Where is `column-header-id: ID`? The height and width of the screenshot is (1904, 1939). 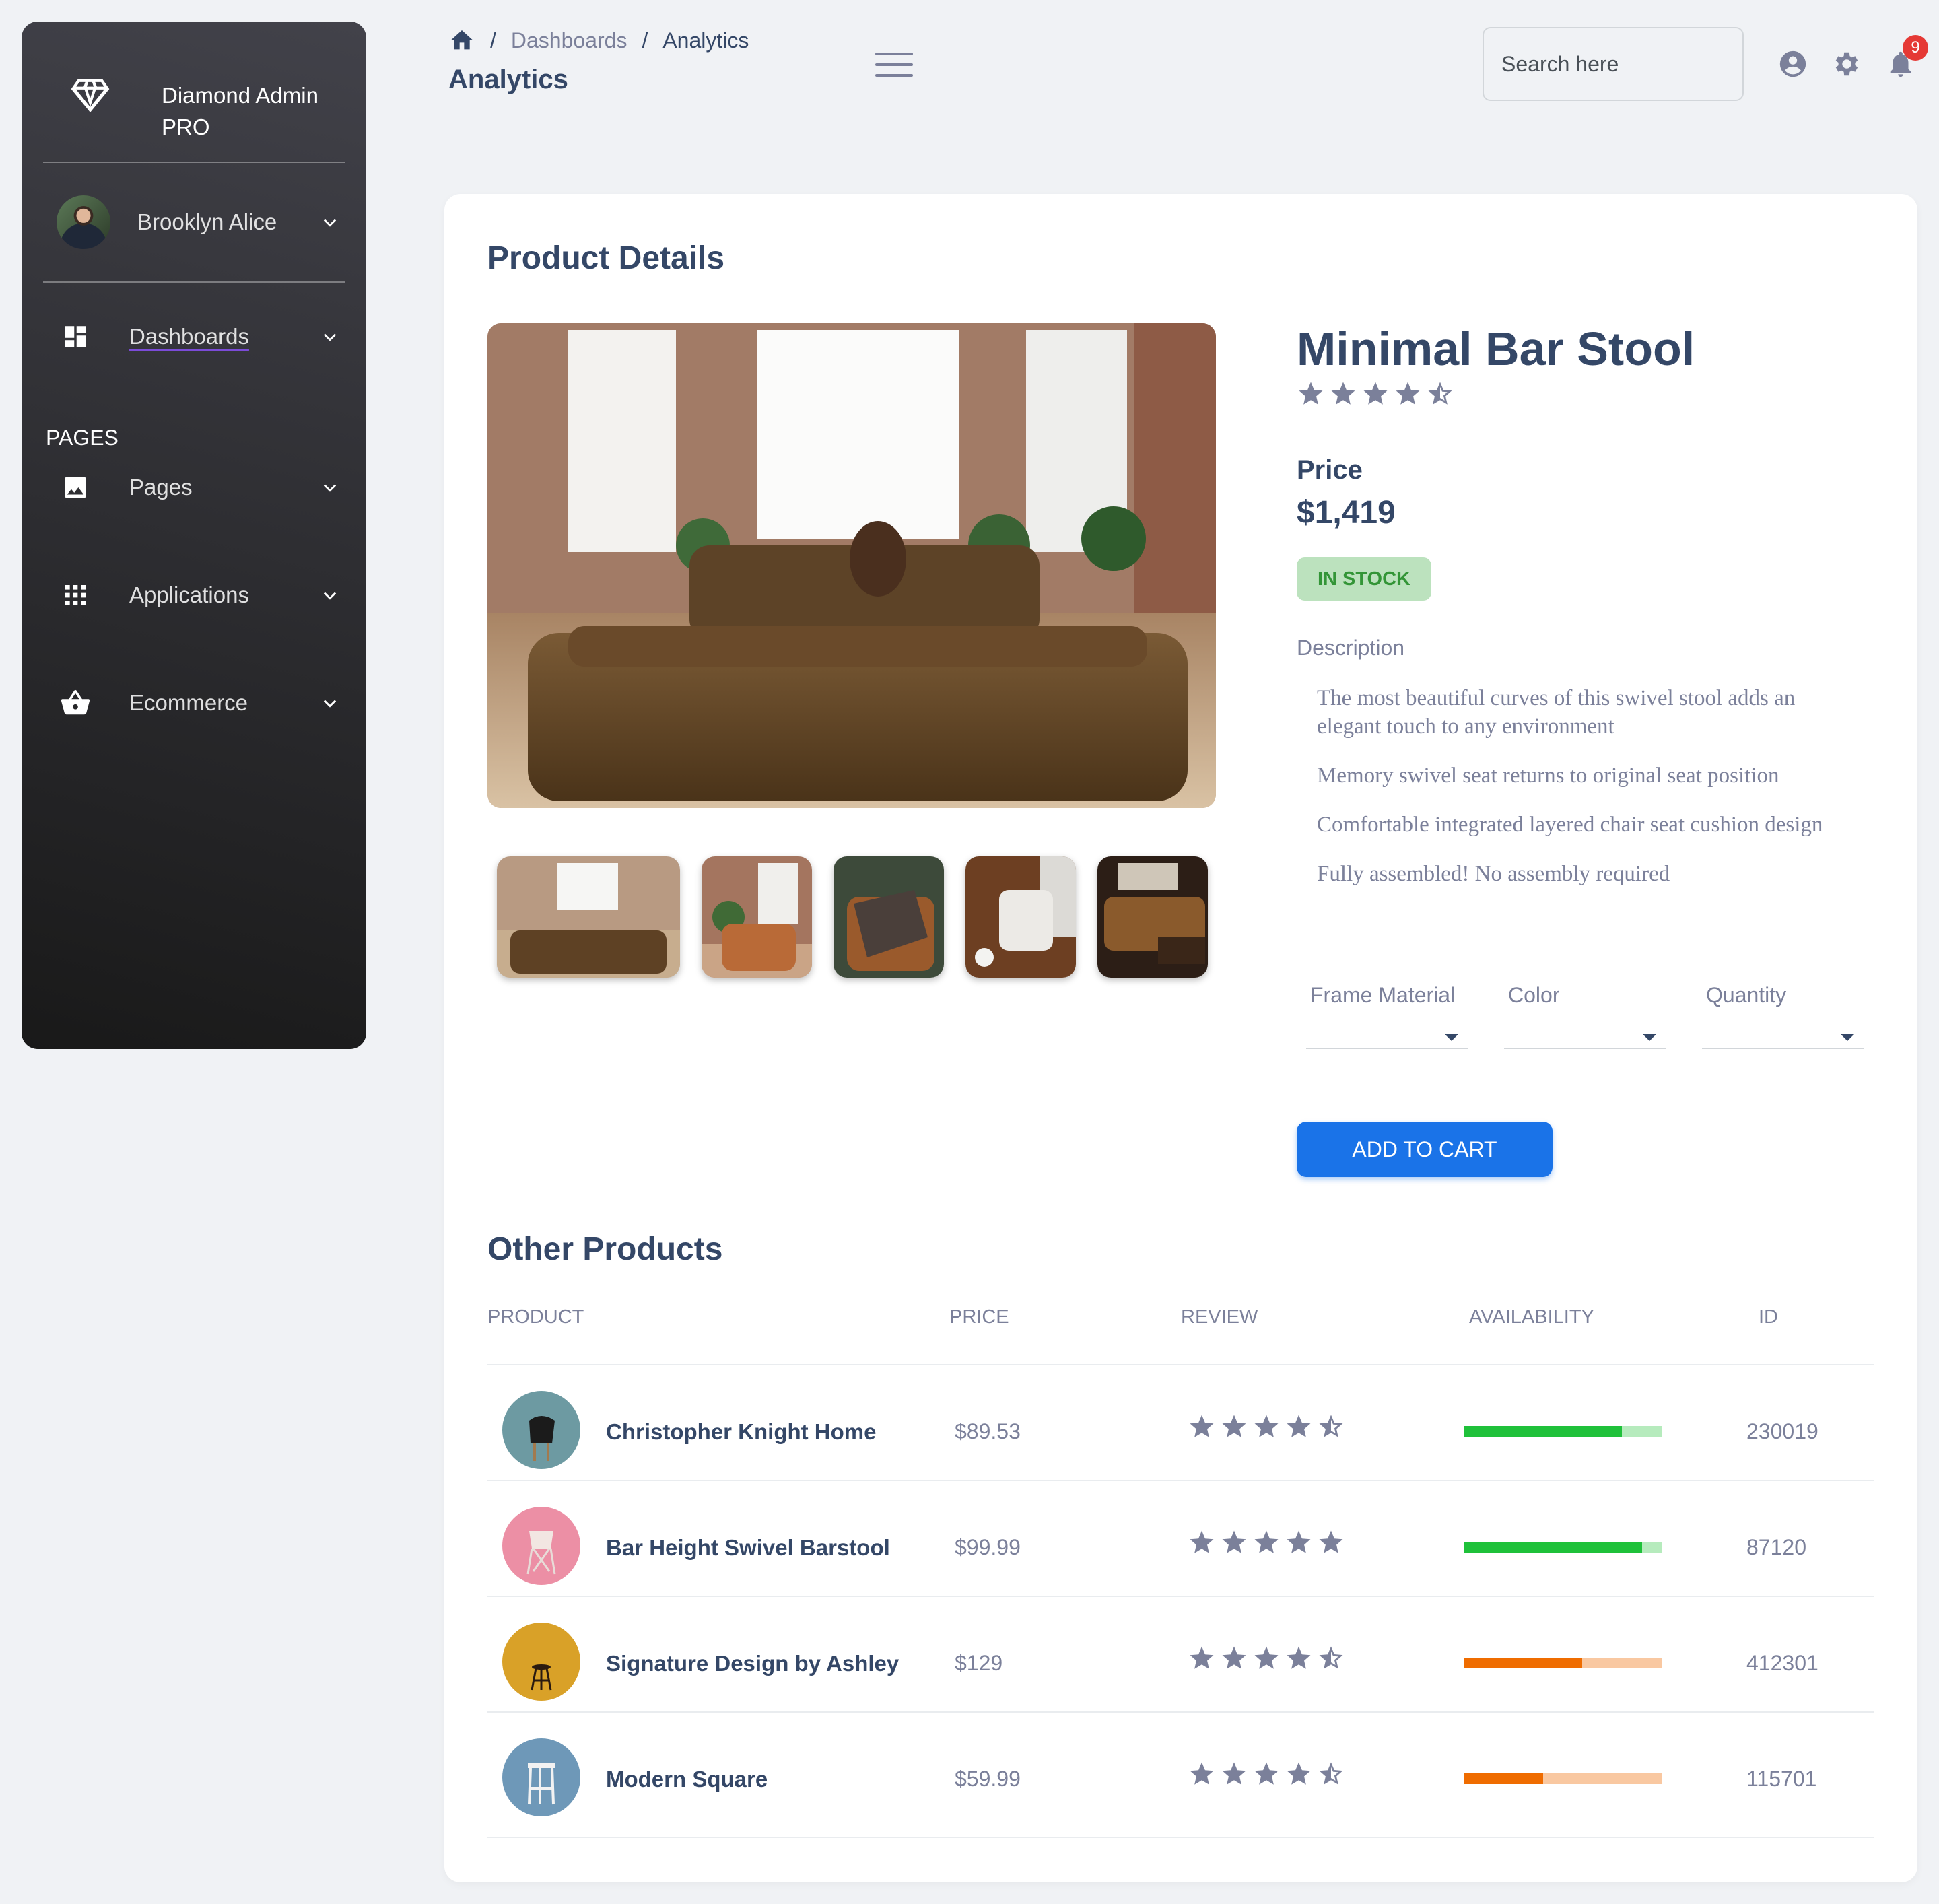 column-header-id: ID is located at coordinates (1768, 1317).